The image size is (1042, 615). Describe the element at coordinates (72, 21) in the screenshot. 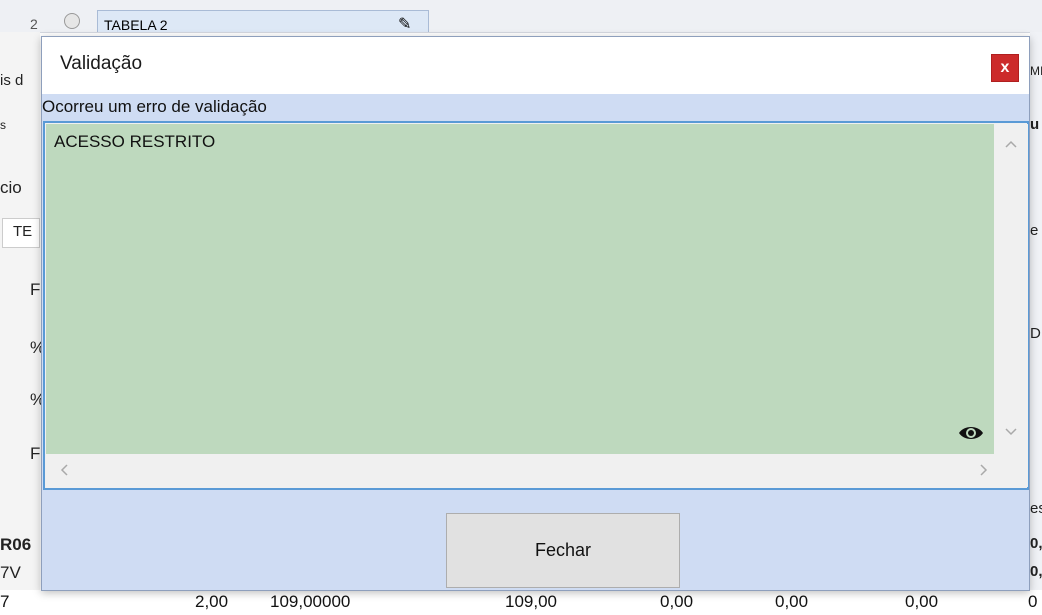

I see `bg-circle-icon` at that location.